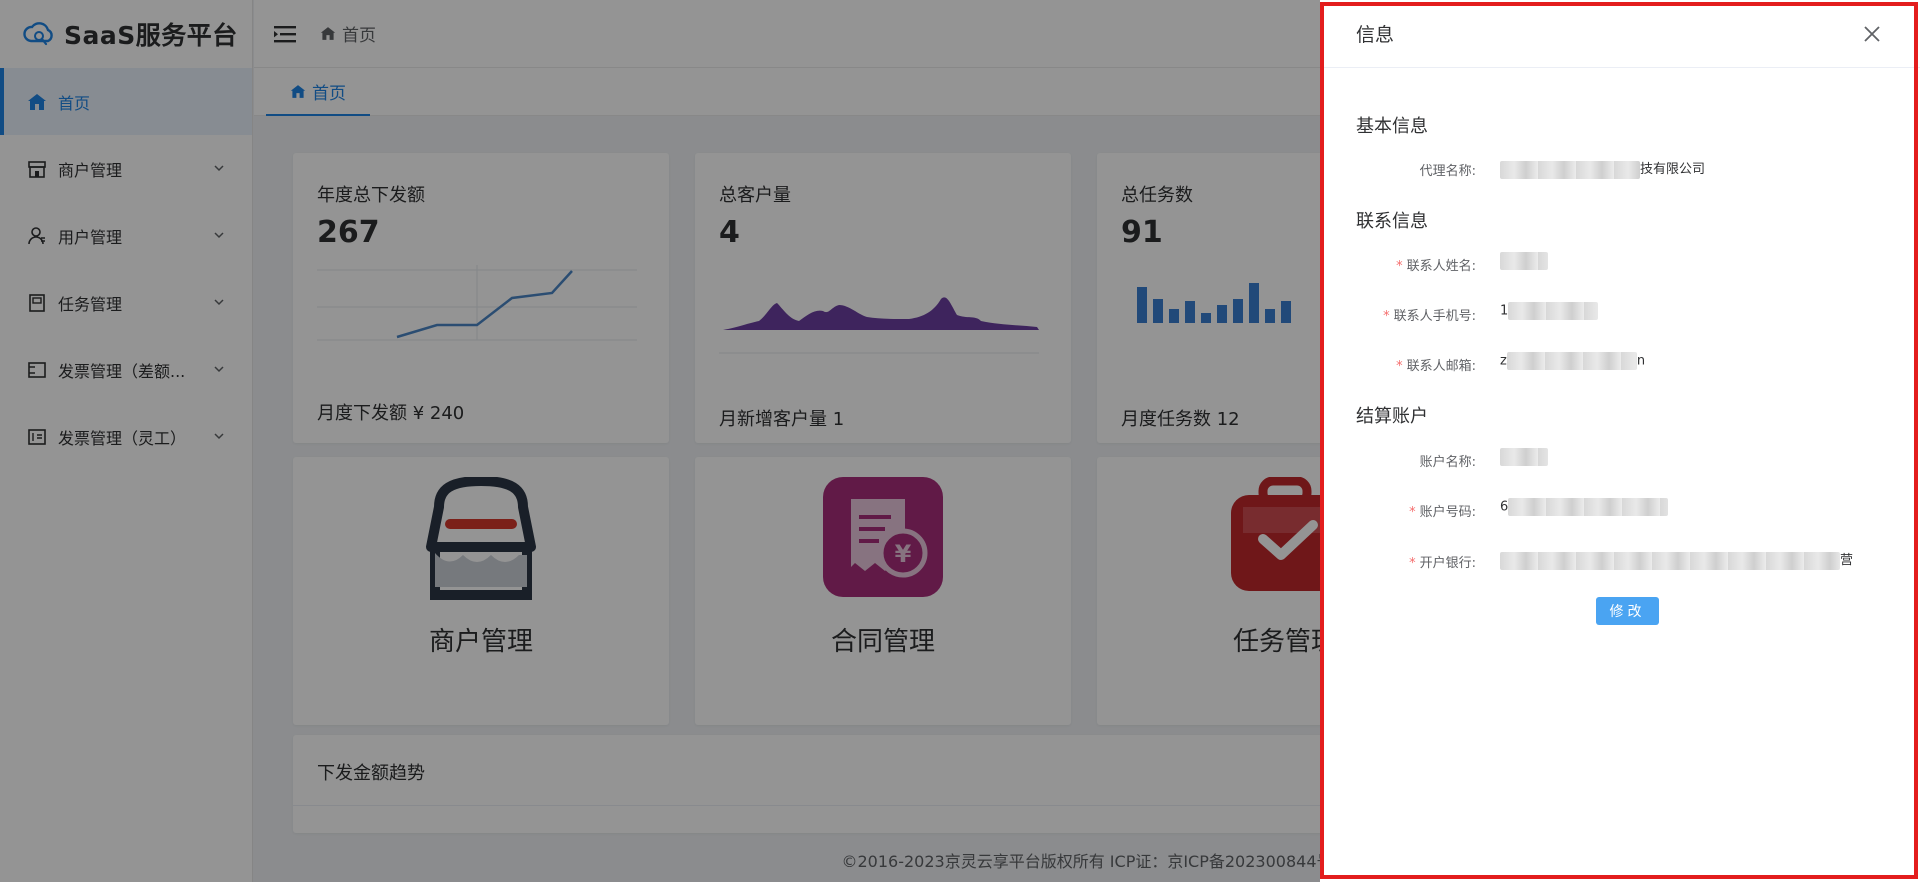 The height and width of the screenshot is (882, 1920). I want to click on bank-label: * 开户银行:, so click(1442, 563).